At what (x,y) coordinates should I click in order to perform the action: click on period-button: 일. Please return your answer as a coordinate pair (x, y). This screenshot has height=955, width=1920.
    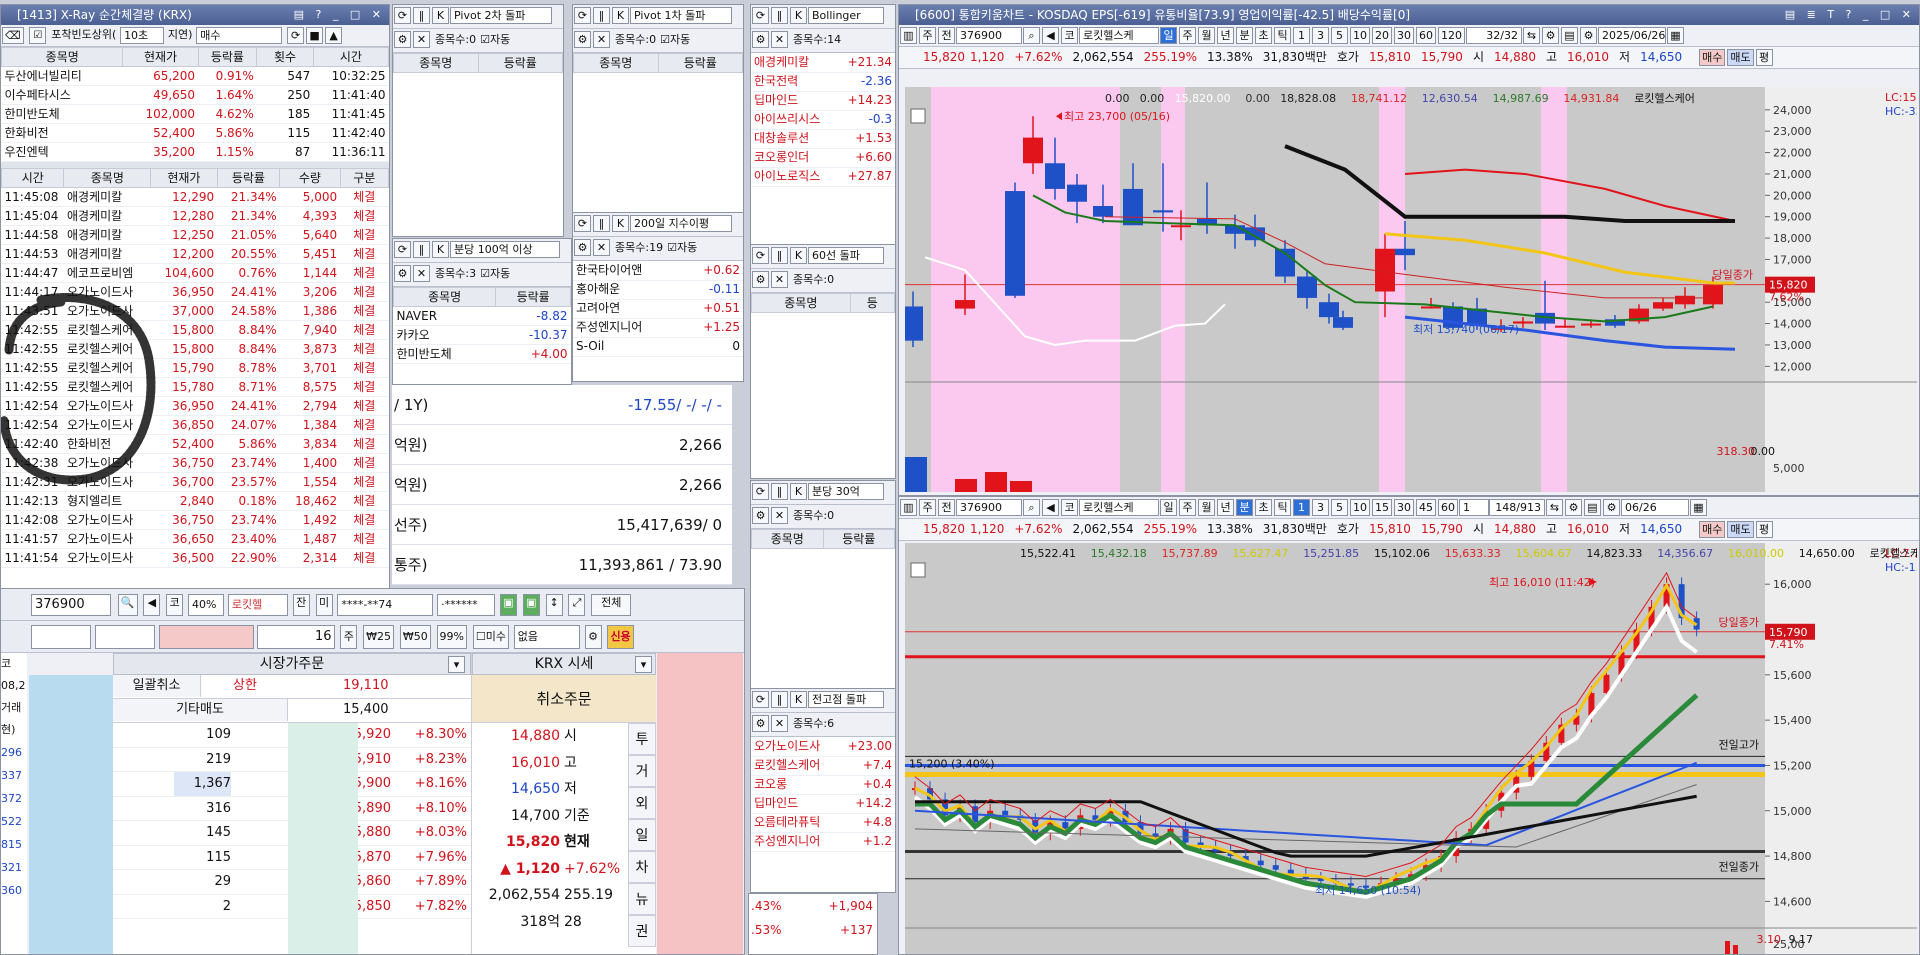
    Looking at the image, I should click on (1168, 35).